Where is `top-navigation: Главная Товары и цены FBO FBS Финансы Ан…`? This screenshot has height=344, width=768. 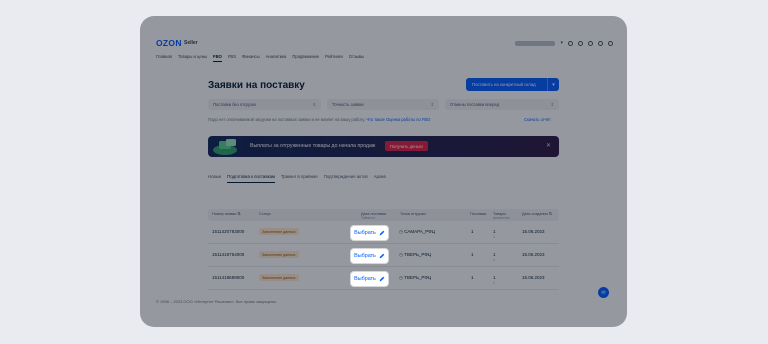 top-navigation: Главная Товары и цены FBO FBS Финансы Ан… is located at coordinates (260, 58).